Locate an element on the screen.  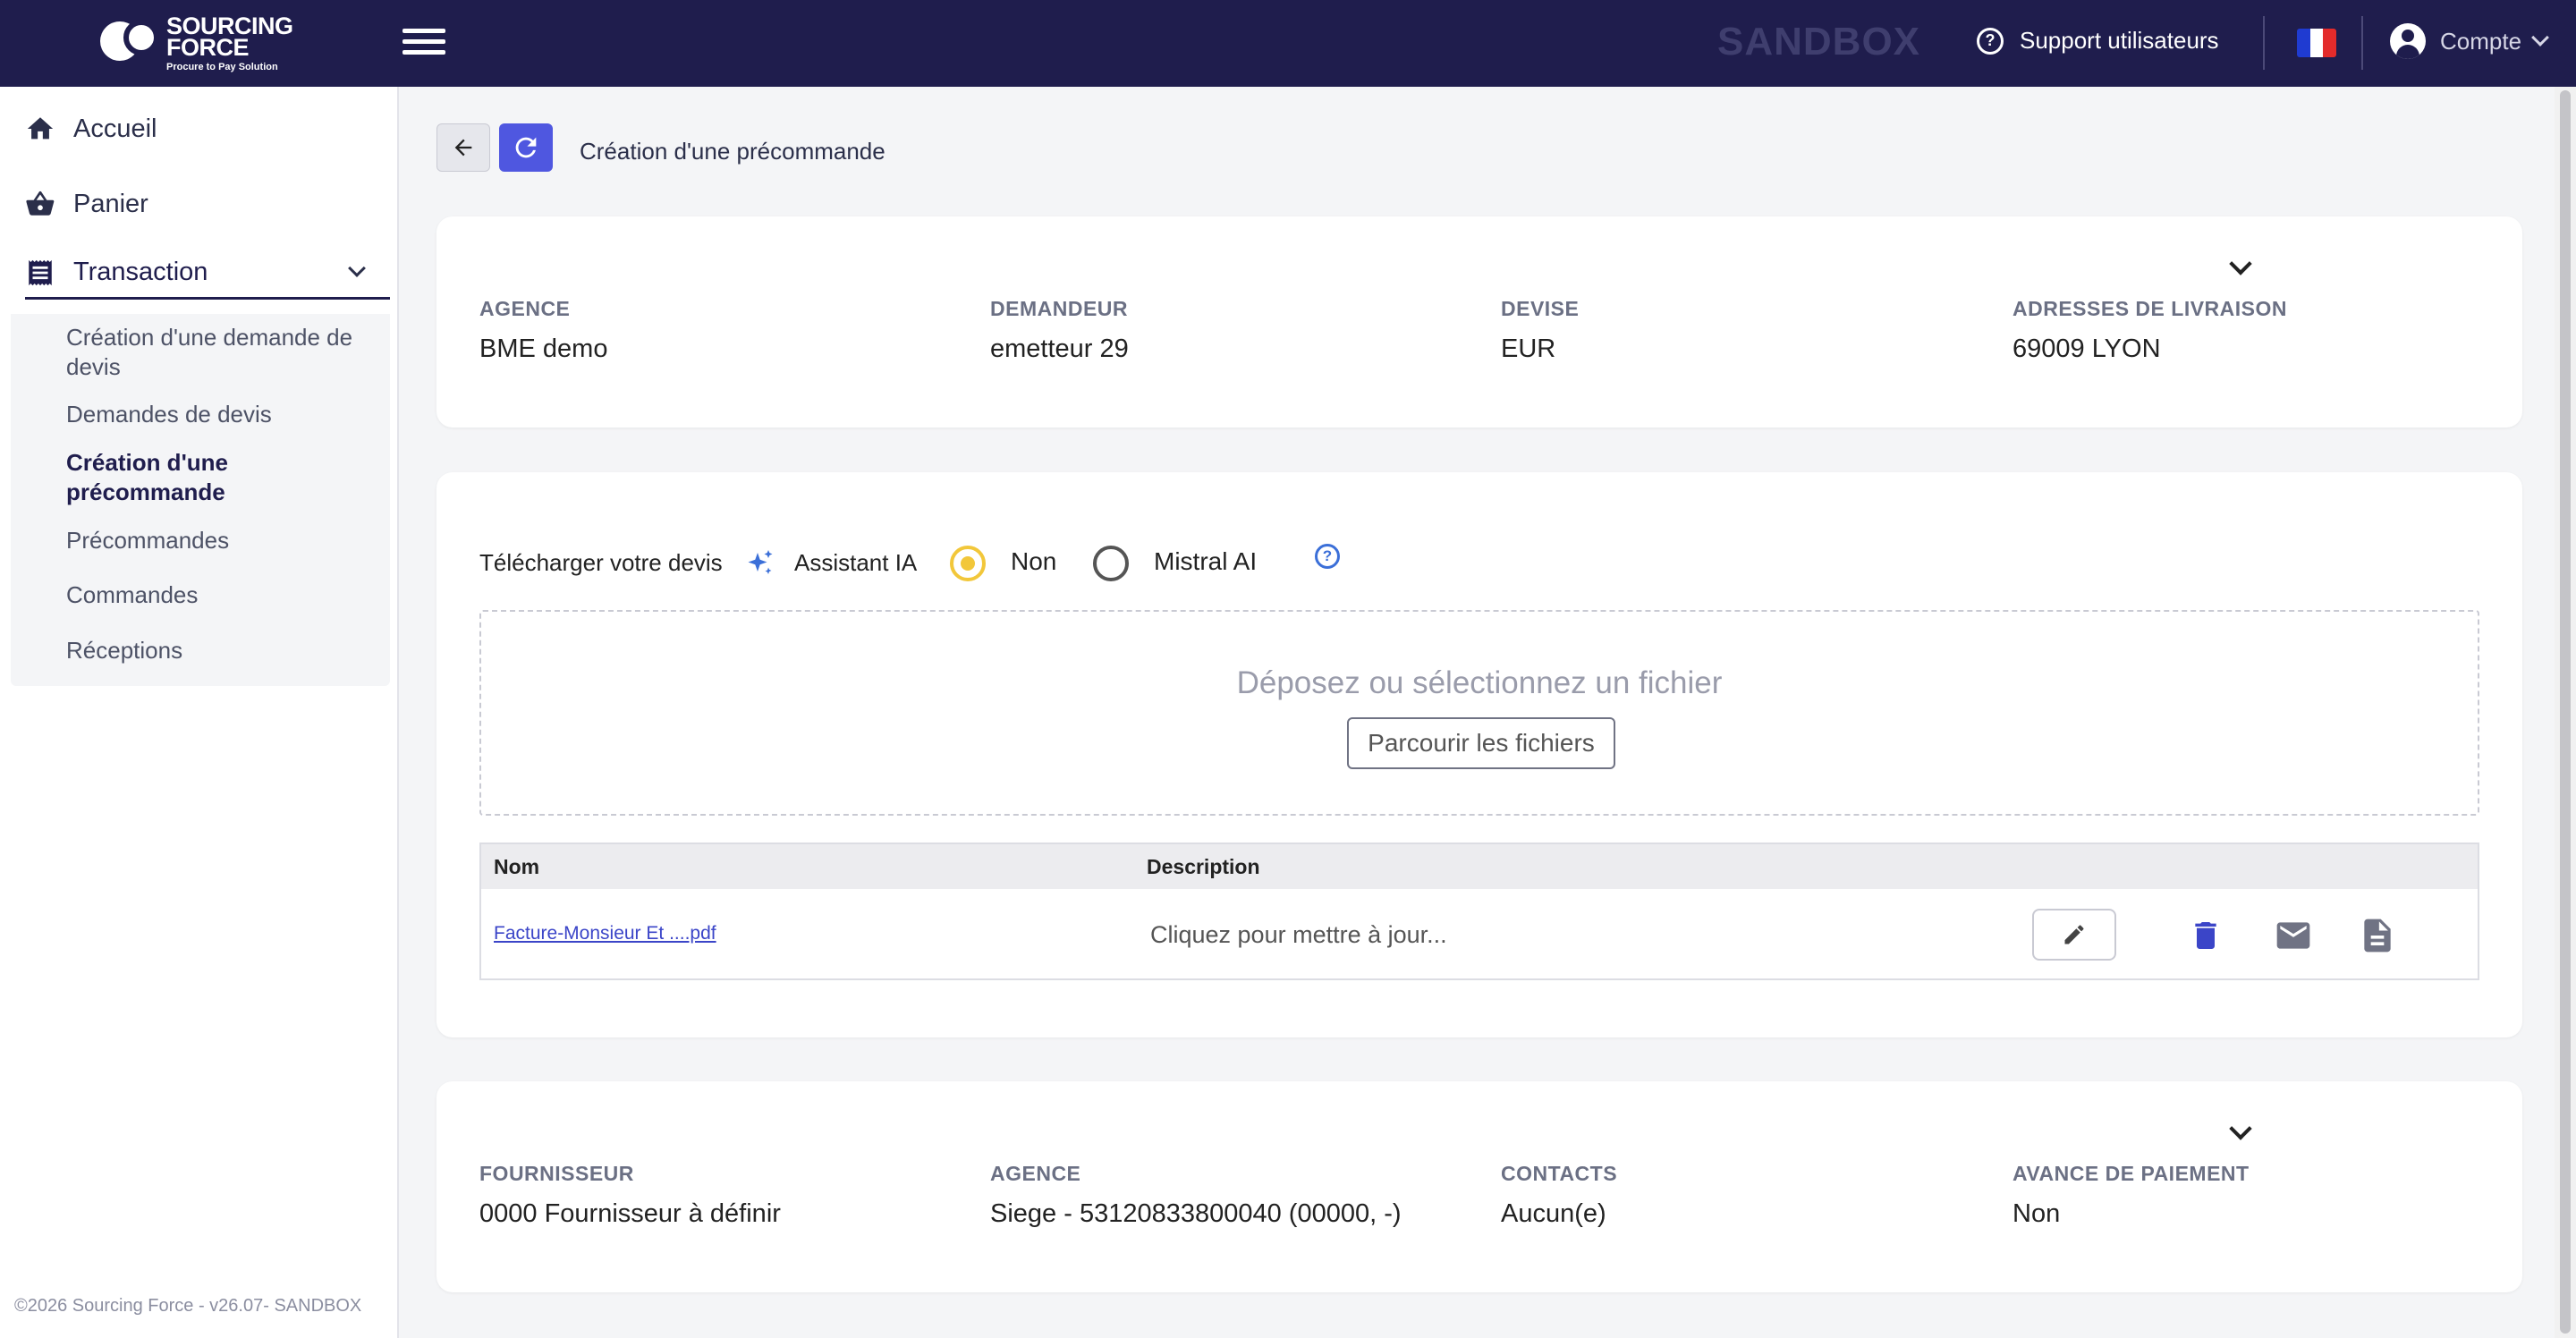
upload-quote-label: Télécharger votre devis is located at coordinates (601, 562).